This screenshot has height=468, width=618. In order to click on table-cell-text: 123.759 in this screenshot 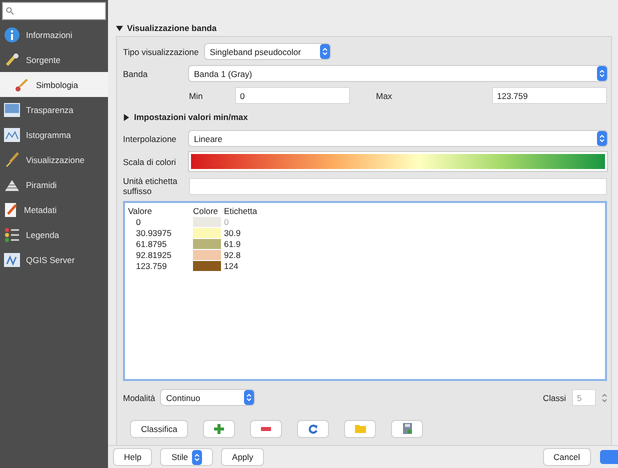, I will do `click(151, 265)`.